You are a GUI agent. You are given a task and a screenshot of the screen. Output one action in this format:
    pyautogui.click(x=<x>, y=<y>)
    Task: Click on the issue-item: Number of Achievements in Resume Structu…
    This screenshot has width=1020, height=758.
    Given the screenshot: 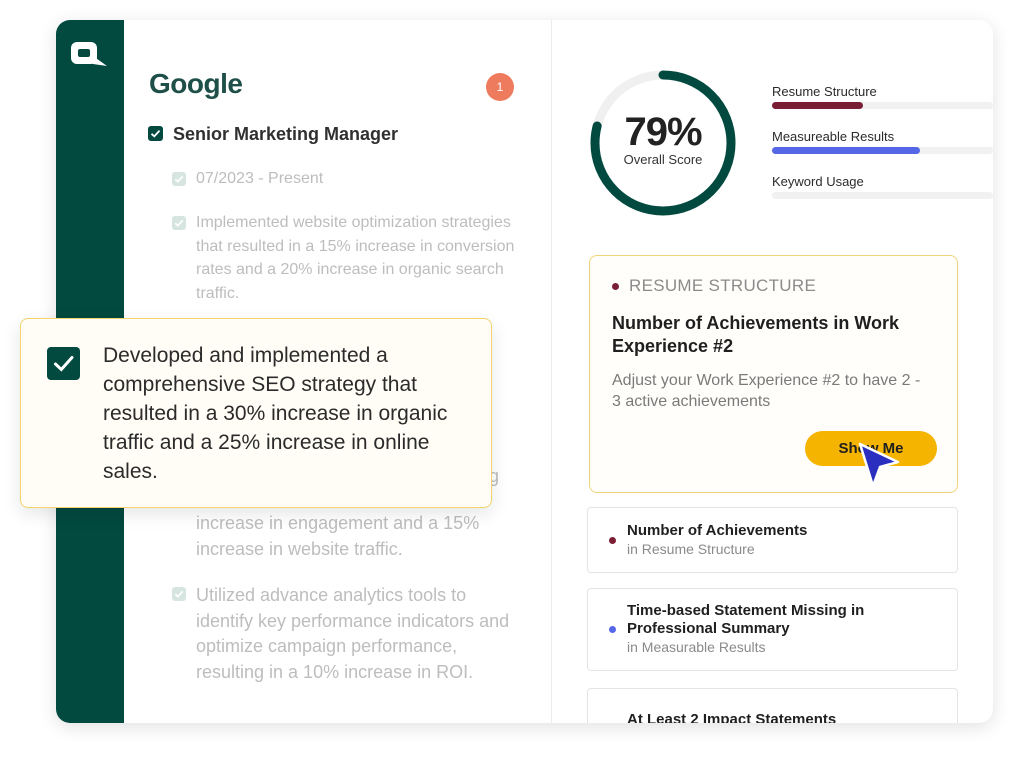 What is the action you would take?
    pyautogui.click(x=772, y=540)
    